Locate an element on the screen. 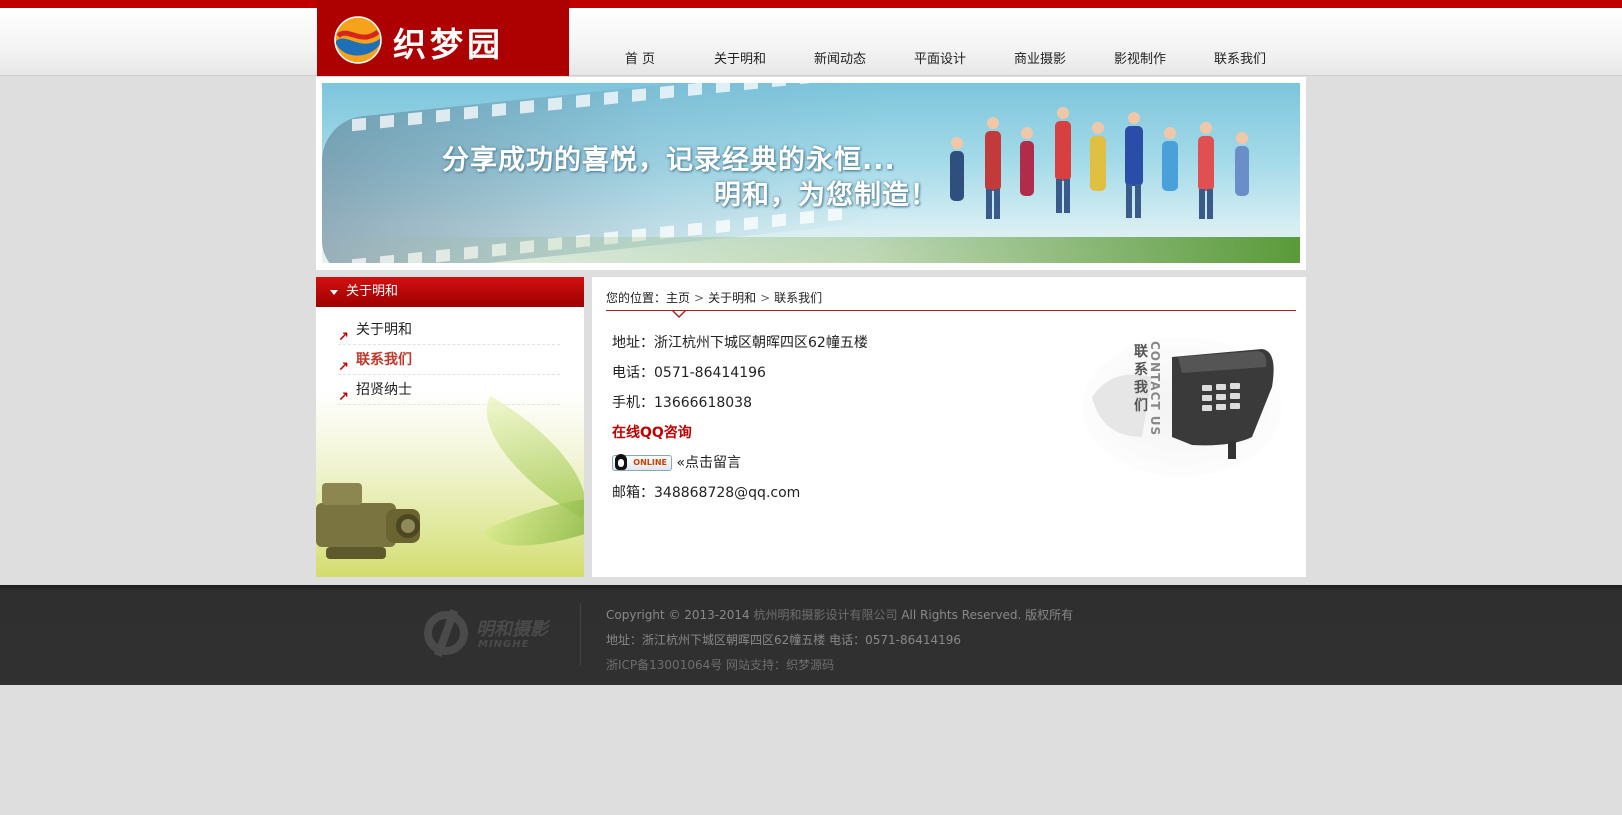  video-camera-graphic is located at coordinates (368, 521).